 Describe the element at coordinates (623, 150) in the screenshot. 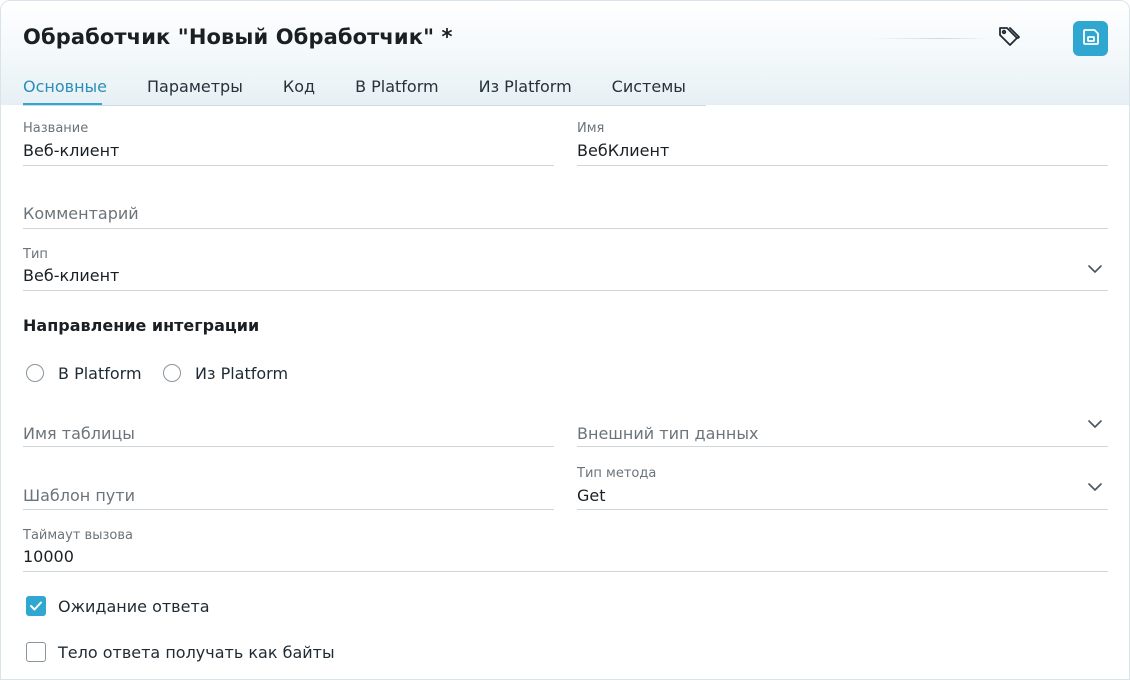

I see `id-name-value: ВебКлиент` at that location.